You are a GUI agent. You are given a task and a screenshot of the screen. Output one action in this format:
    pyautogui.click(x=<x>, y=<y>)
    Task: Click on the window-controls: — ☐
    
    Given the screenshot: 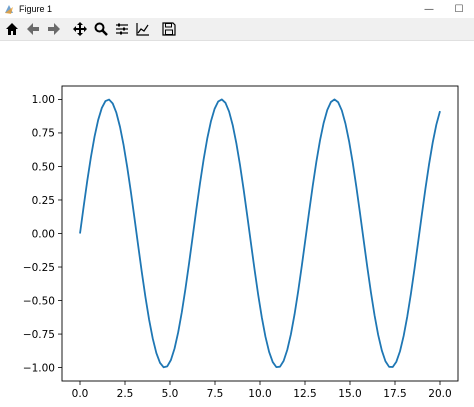 What is the action you would take?
    pyautogui.click(x=444, y=9)
    